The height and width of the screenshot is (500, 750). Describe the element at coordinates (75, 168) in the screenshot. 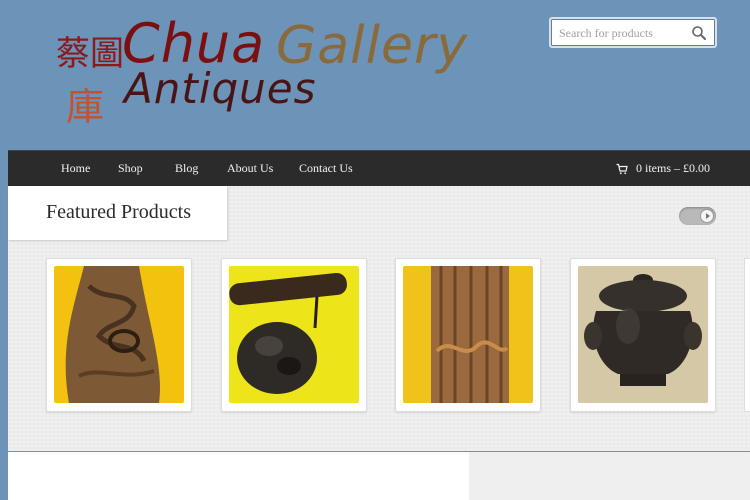

I see `nav-home: Home` at that location.